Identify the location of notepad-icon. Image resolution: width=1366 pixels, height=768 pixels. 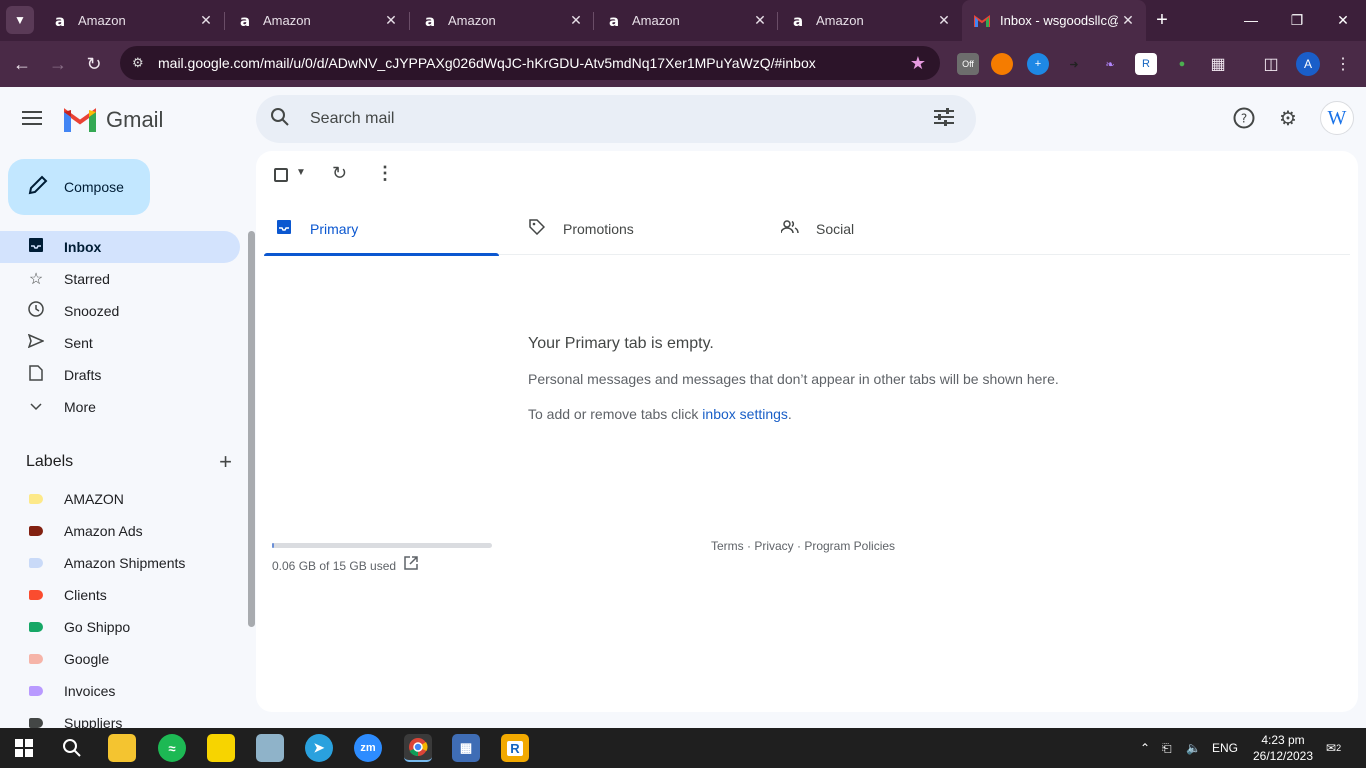
(270, 748).